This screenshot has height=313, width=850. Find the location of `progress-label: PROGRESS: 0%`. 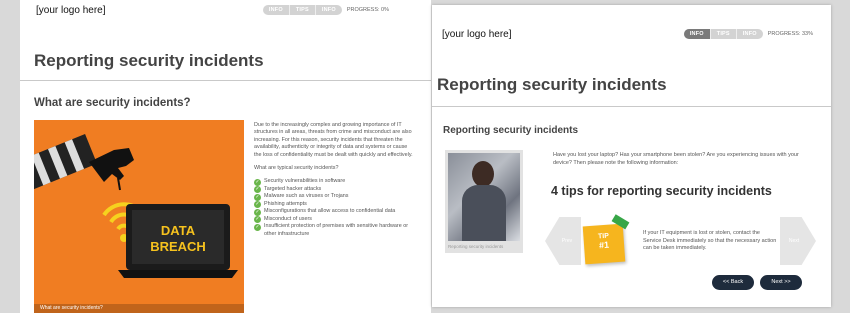

progress-label: PROGRESS: 0% is located at coordinates (367, 10).